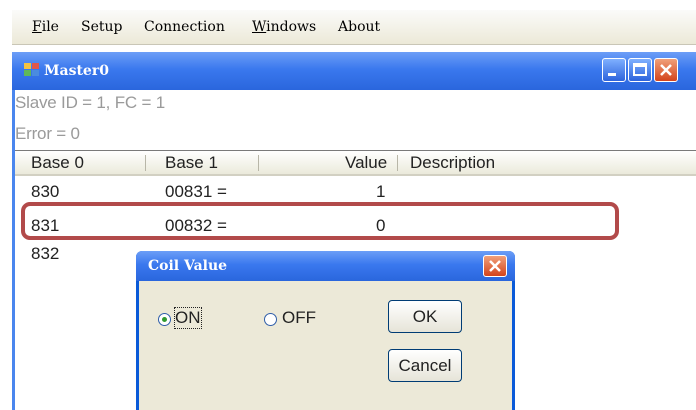 The height and width of the screenshot is (410, 696). I want to click on cell-base0: 830, so click(45, 190).